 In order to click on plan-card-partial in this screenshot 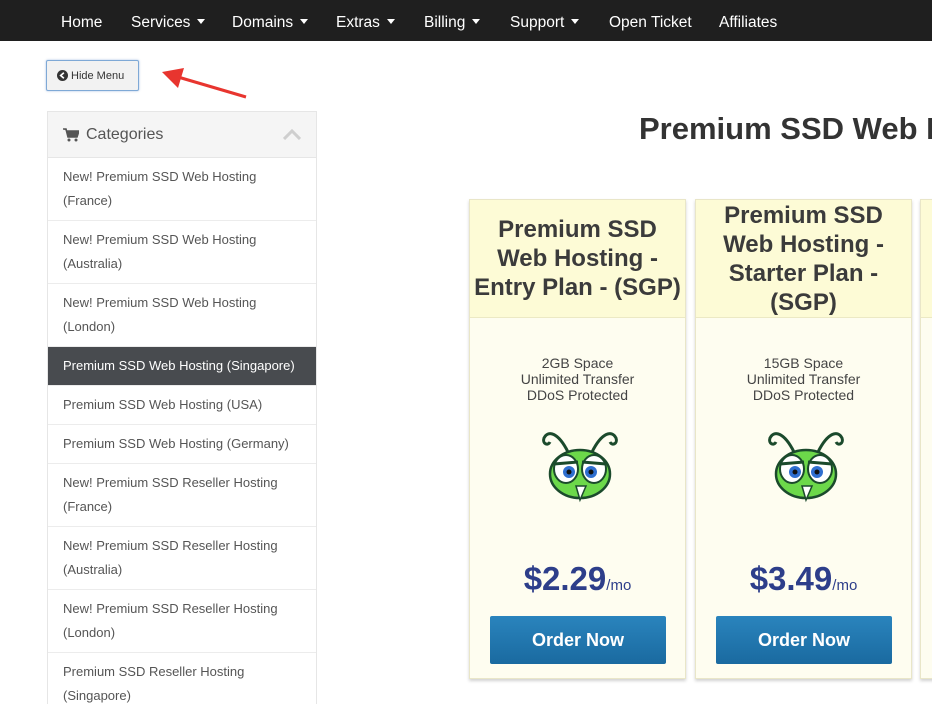, I will do `click(926, 439)`.